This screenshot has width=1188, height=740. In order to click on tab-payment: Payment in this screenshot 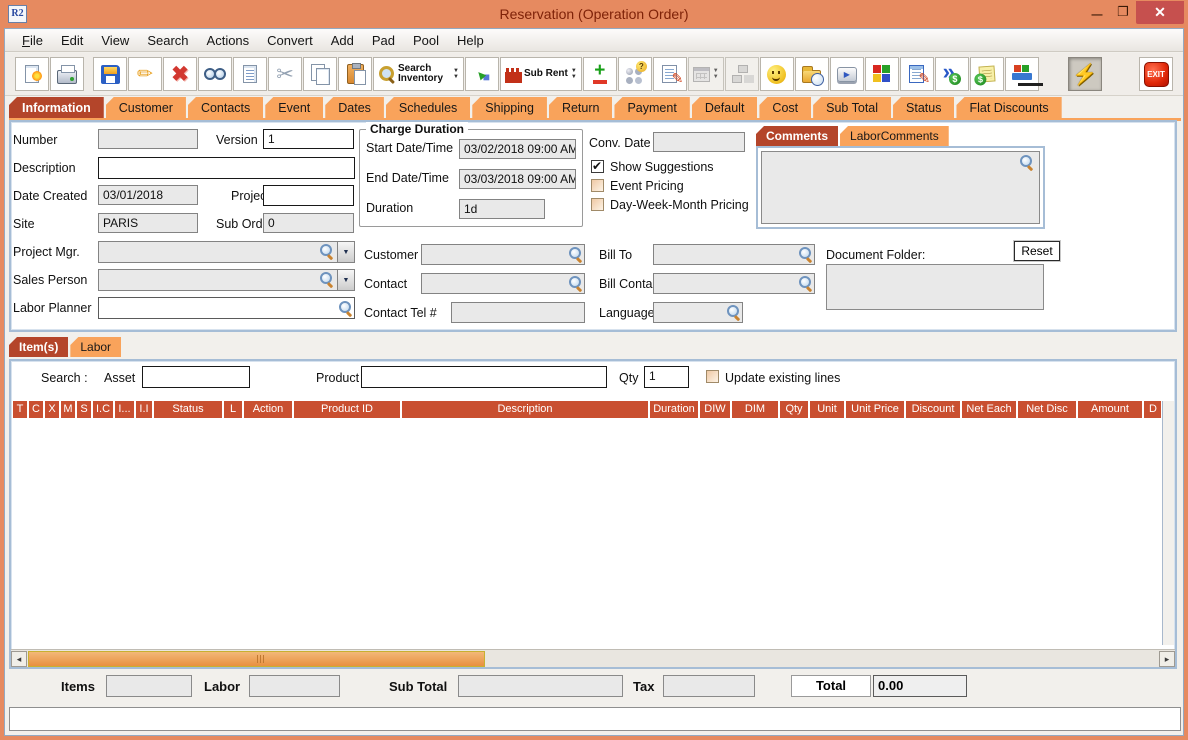, I will do `click(652, 108)`.